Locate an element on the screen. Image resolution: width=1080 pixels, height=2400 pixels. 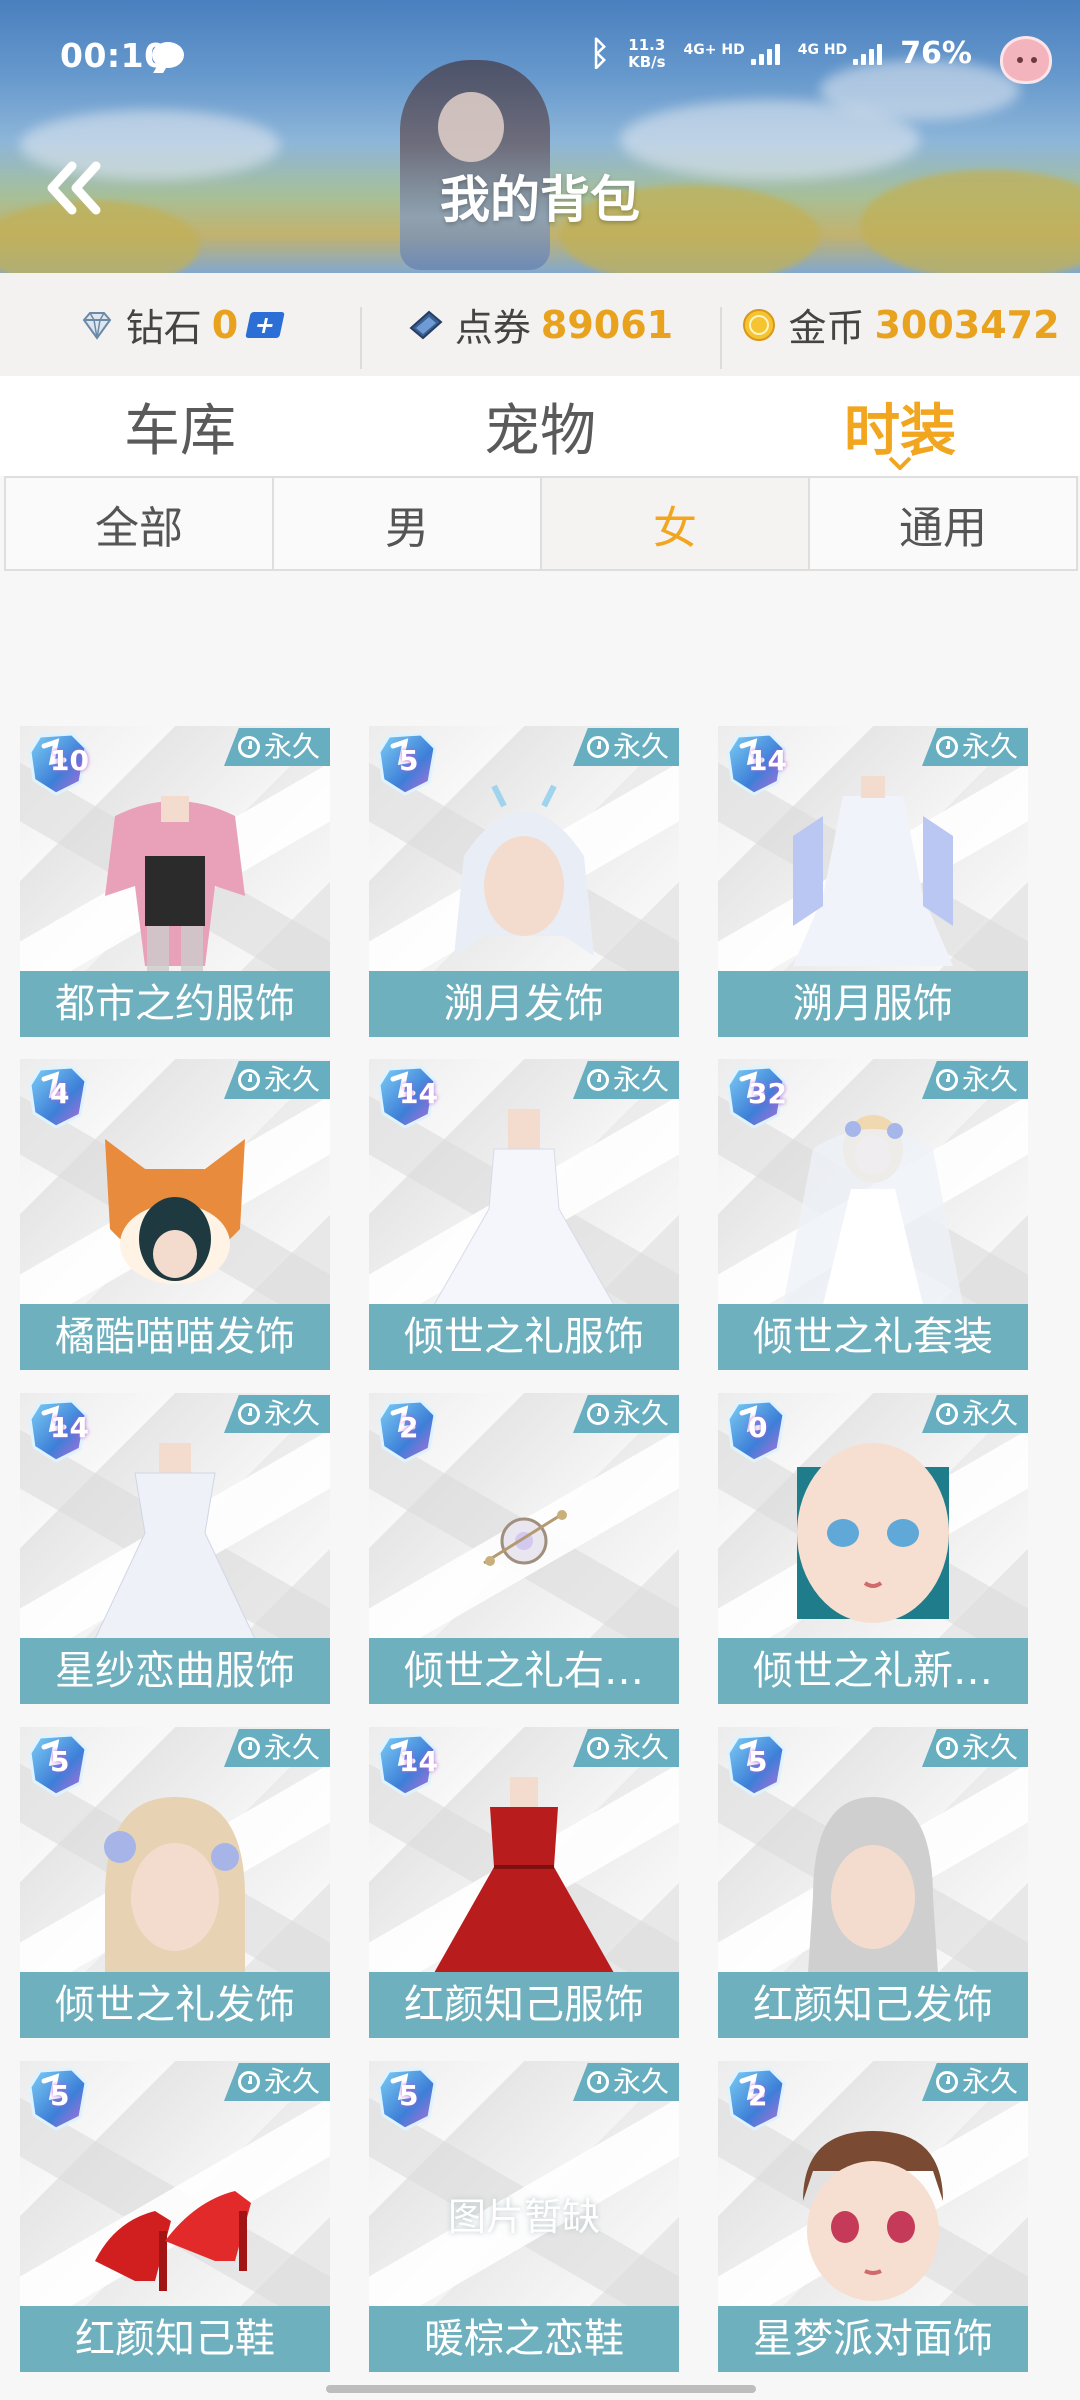
item-name: 倾世之礼发饰 is located at coordinates (175, 2005).